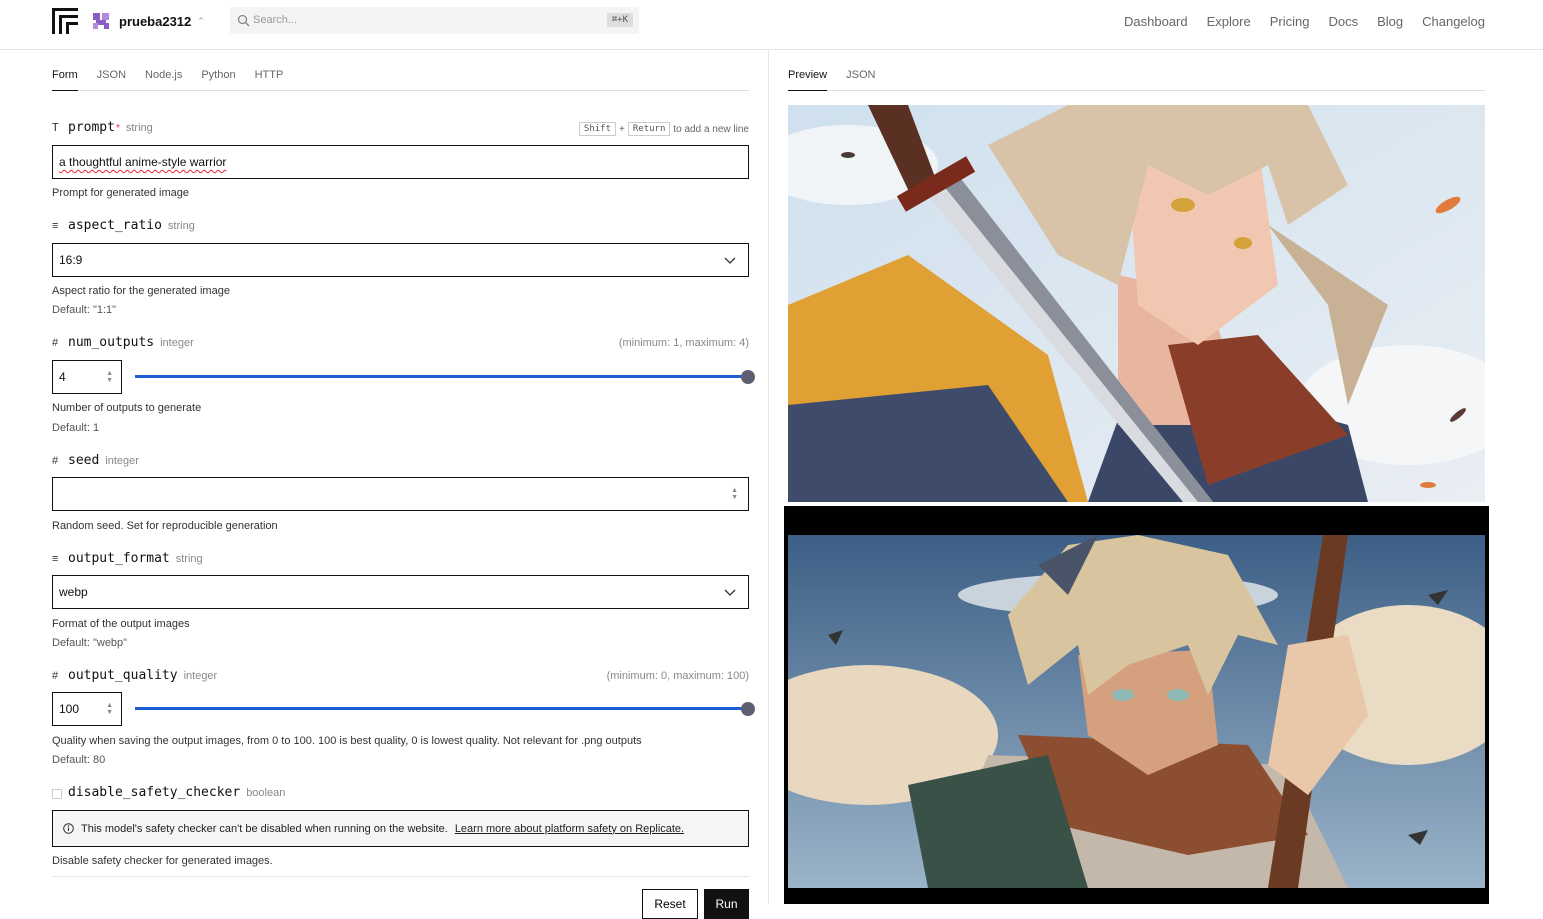  Describe the element at coordinates (111, 79) in the screenshot. I see `tab-json: JSON` at that location.